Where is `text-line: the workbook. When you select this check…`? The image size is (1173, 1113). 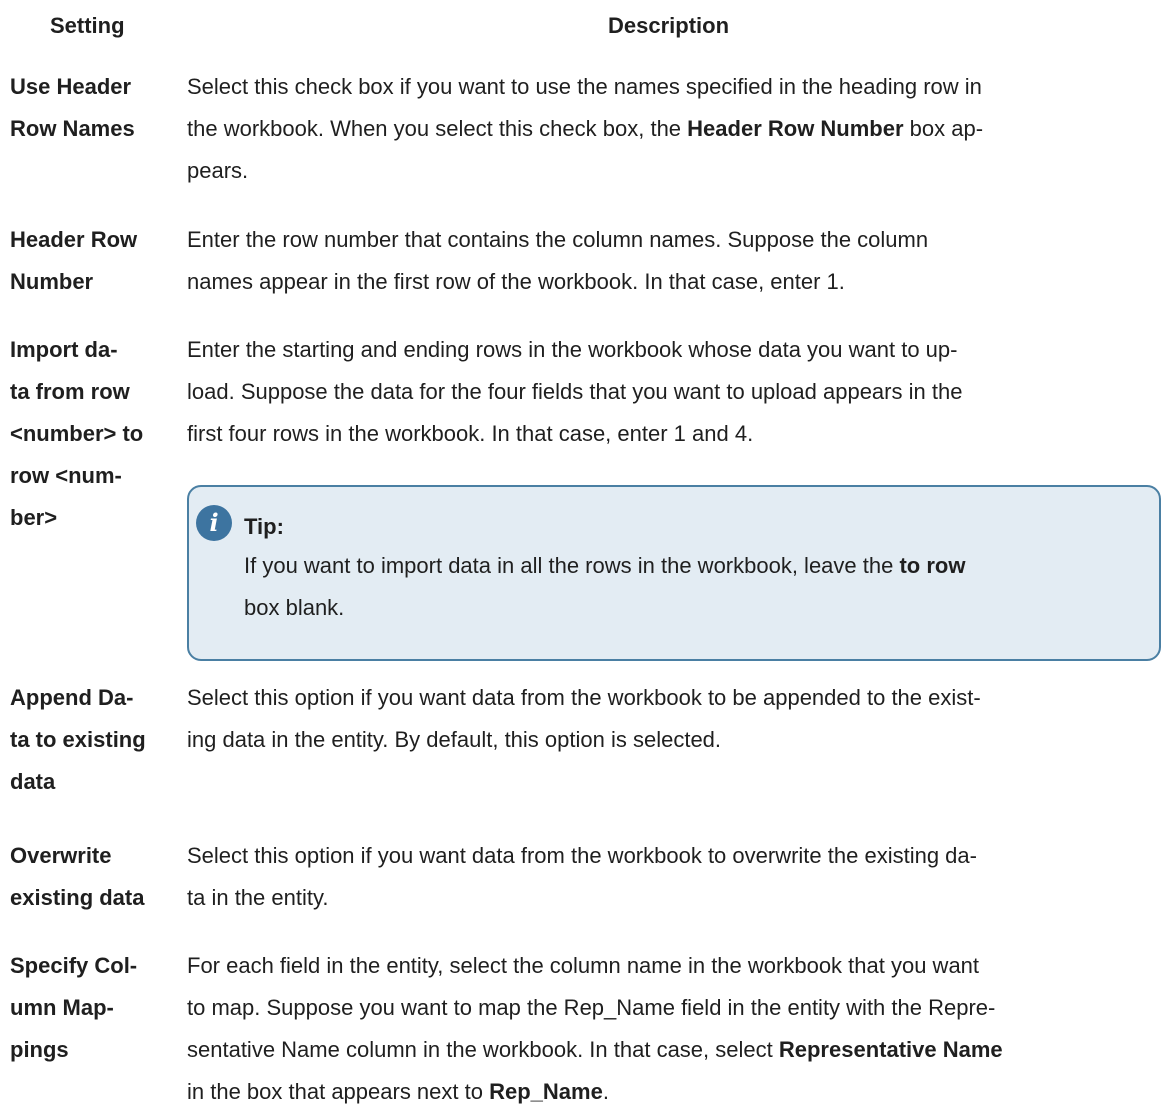 text-line: the workbook. When you select this check… is located at coordinates (676, 129).